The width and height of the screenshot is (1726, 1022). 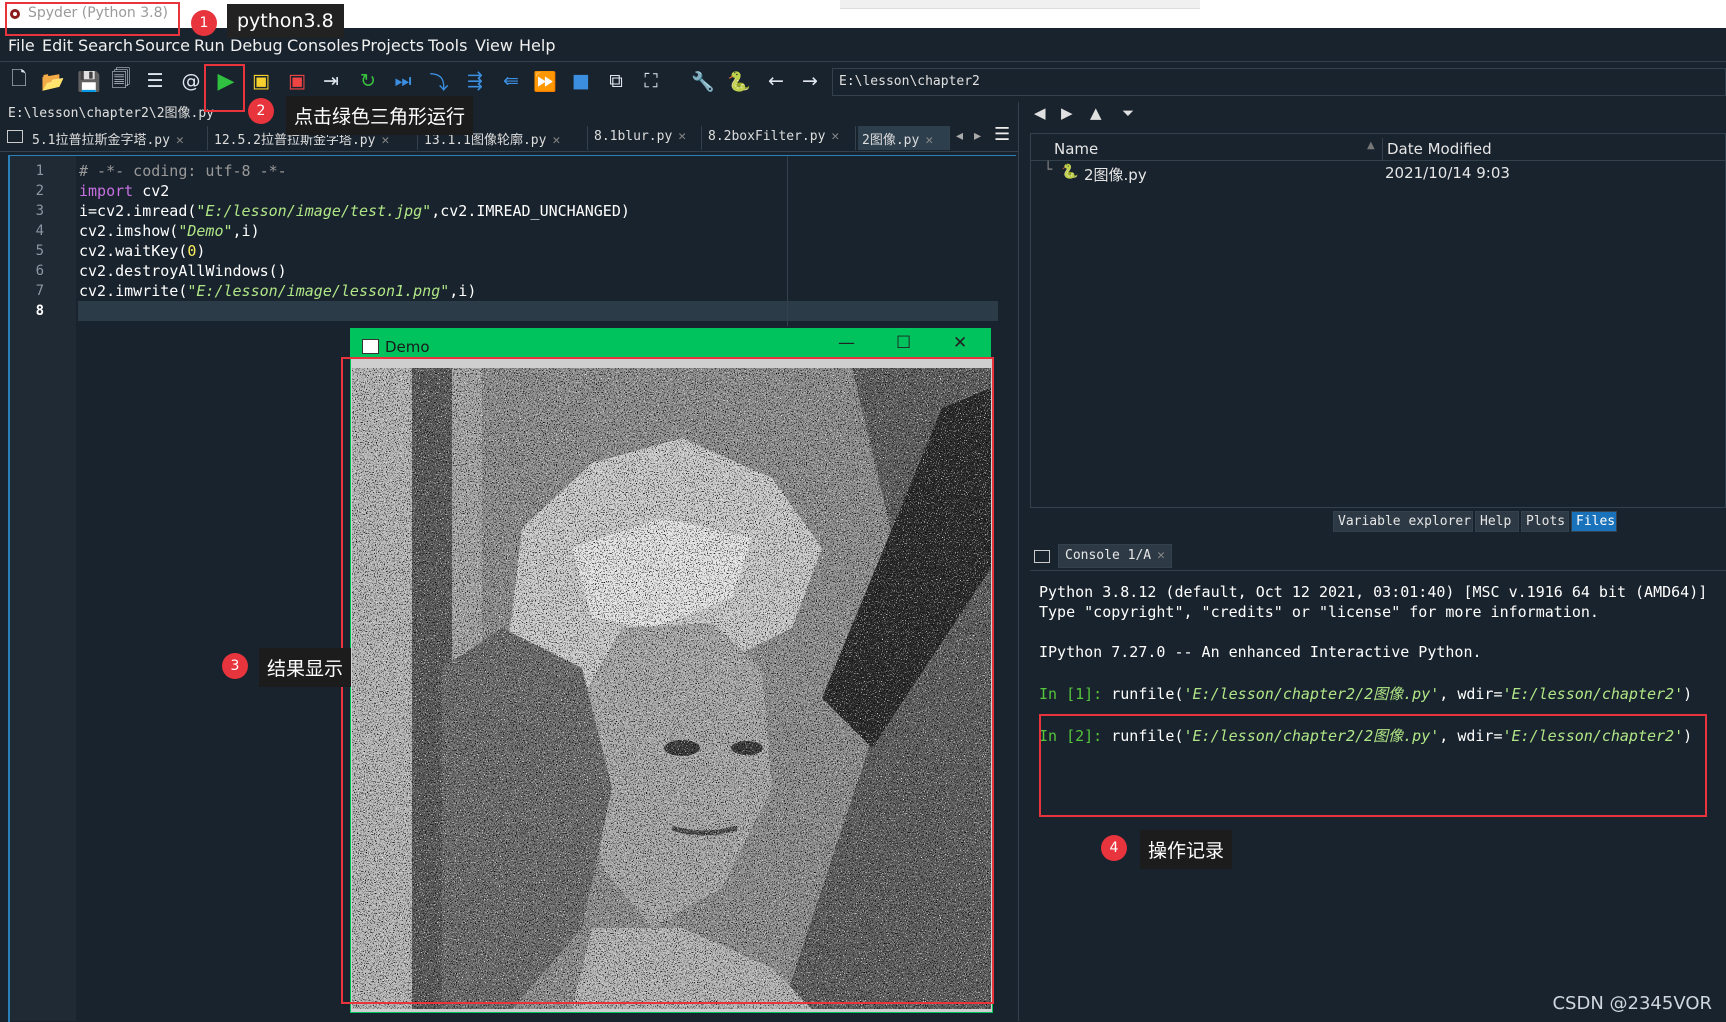 What do you see at coordinates (447, 45) in the screenshot?
I see `menu-tools: Tools` at bounding box center [447, 45].